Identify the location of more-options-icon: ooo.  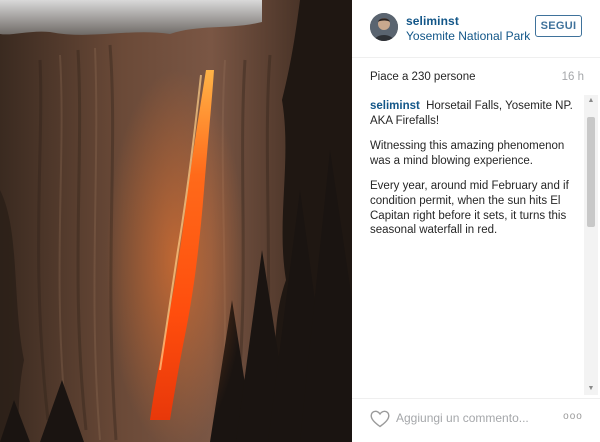
(573, 417).